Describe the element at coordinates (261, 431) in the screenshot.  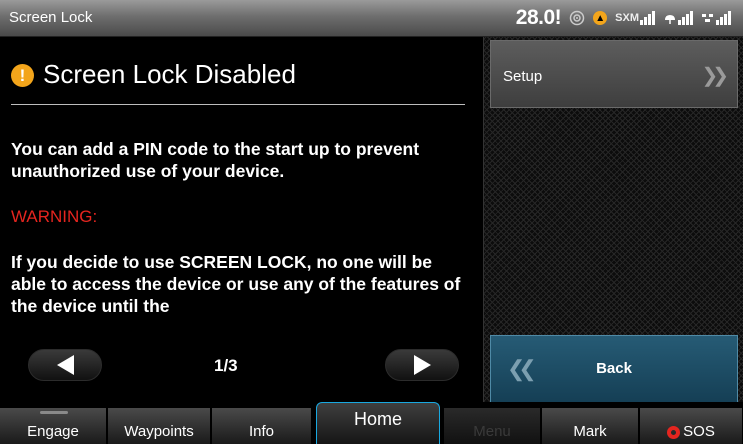
I see `tab-info-label: Info` at that location.